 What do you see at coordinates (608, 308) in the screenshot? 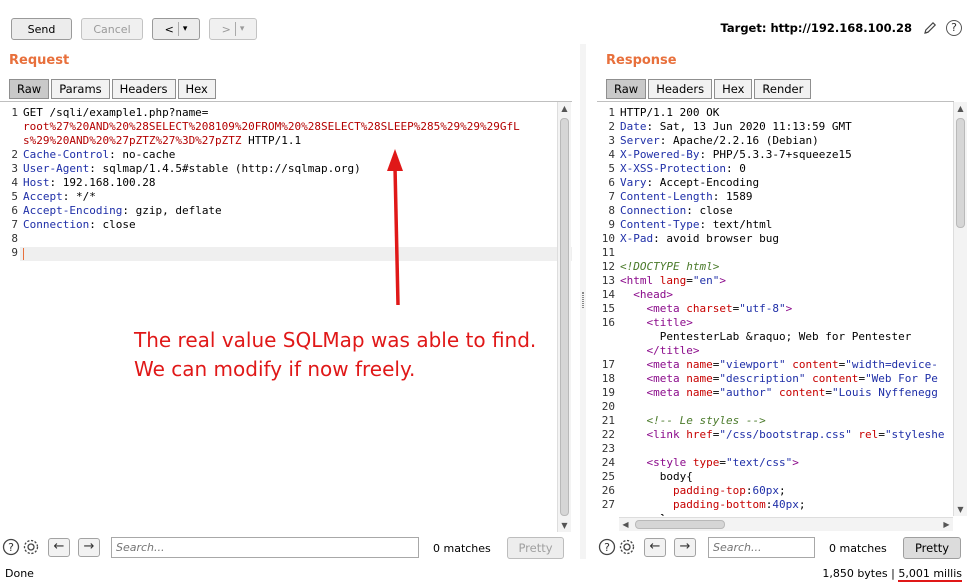
I see `line-number: 15` at bounding box center [608, 308].